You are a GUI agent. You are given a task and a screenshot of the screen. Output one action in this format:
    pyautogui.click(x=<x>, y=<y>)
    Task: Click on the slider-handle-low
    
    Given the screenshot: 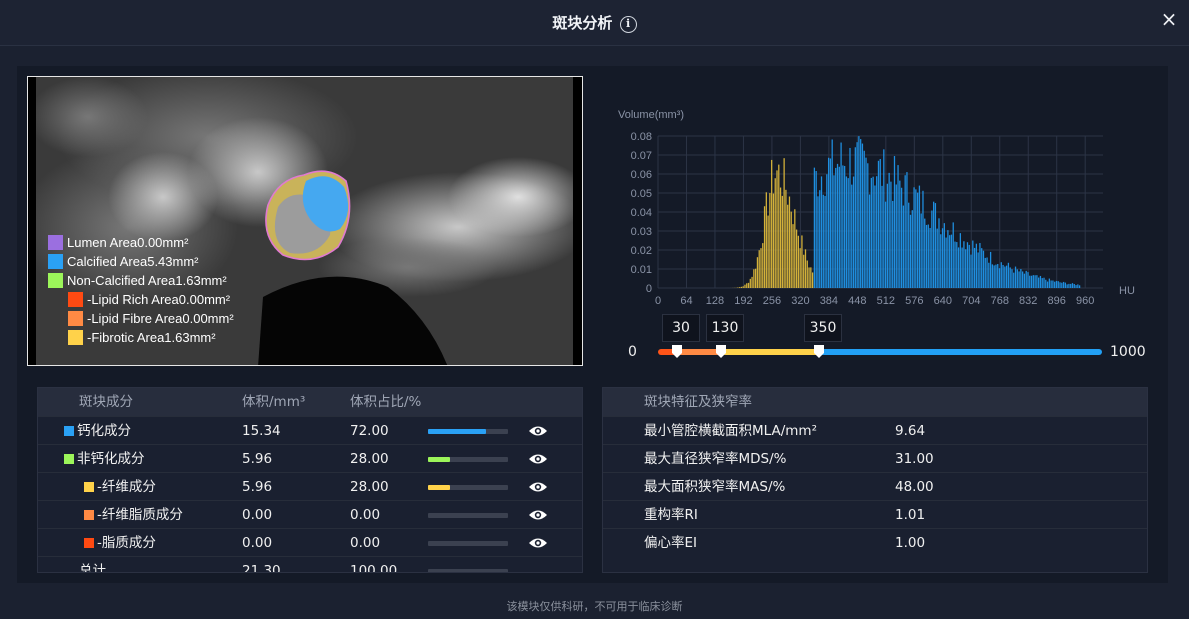 What is the action you would take?
    pyautogui.click(x=677, y=351)
    